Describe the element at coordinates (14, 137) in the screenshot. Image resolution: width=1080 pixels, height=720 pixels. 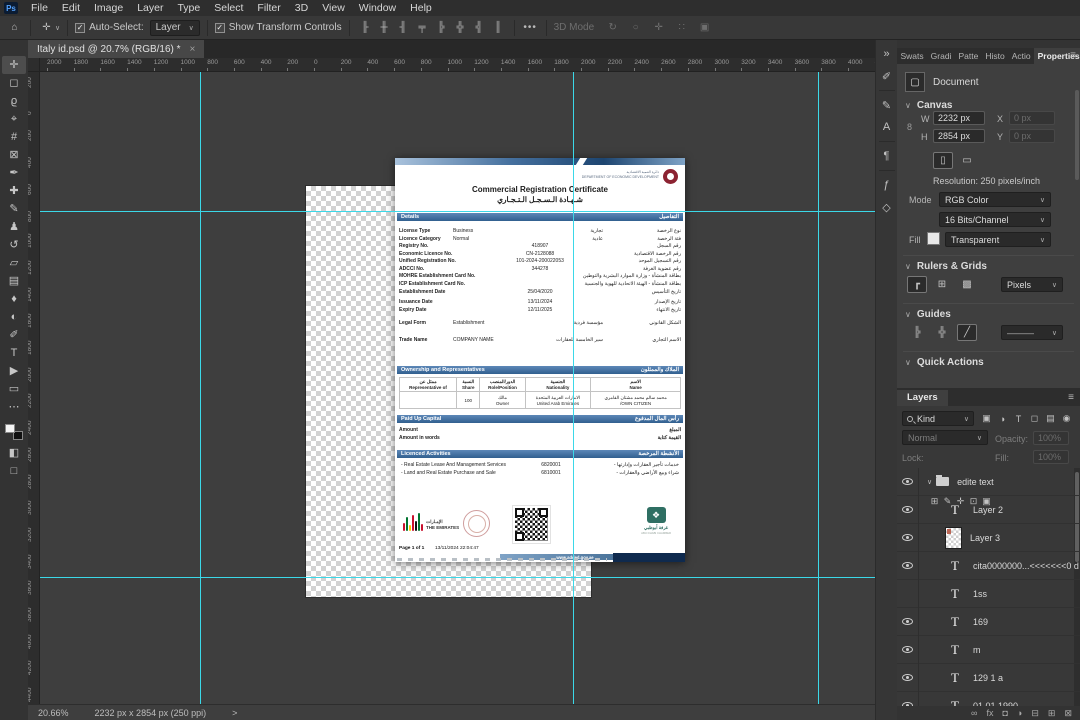
I see `crop-tool: #` at that location.